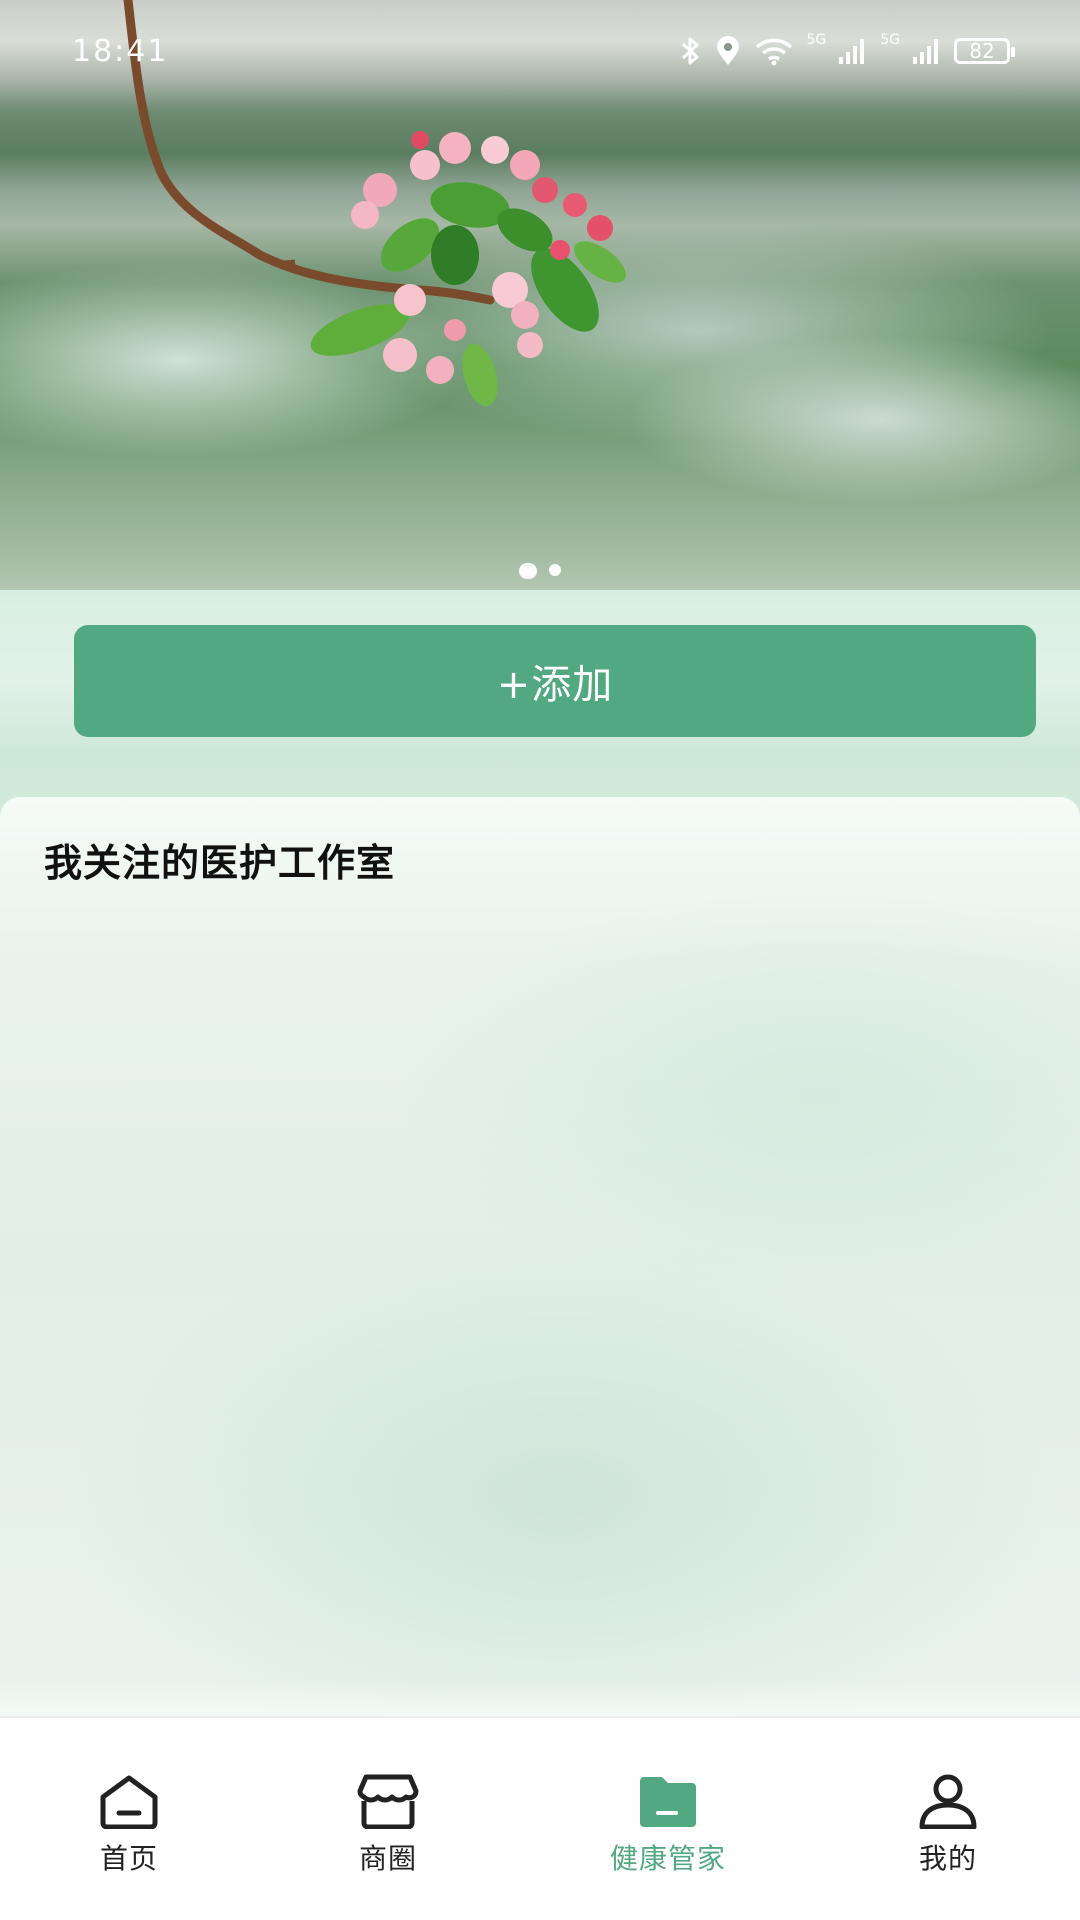  Describe the element at coordinates (388, 1833) in the screenshot. I see `nav-item-store: 商圈` at that location.